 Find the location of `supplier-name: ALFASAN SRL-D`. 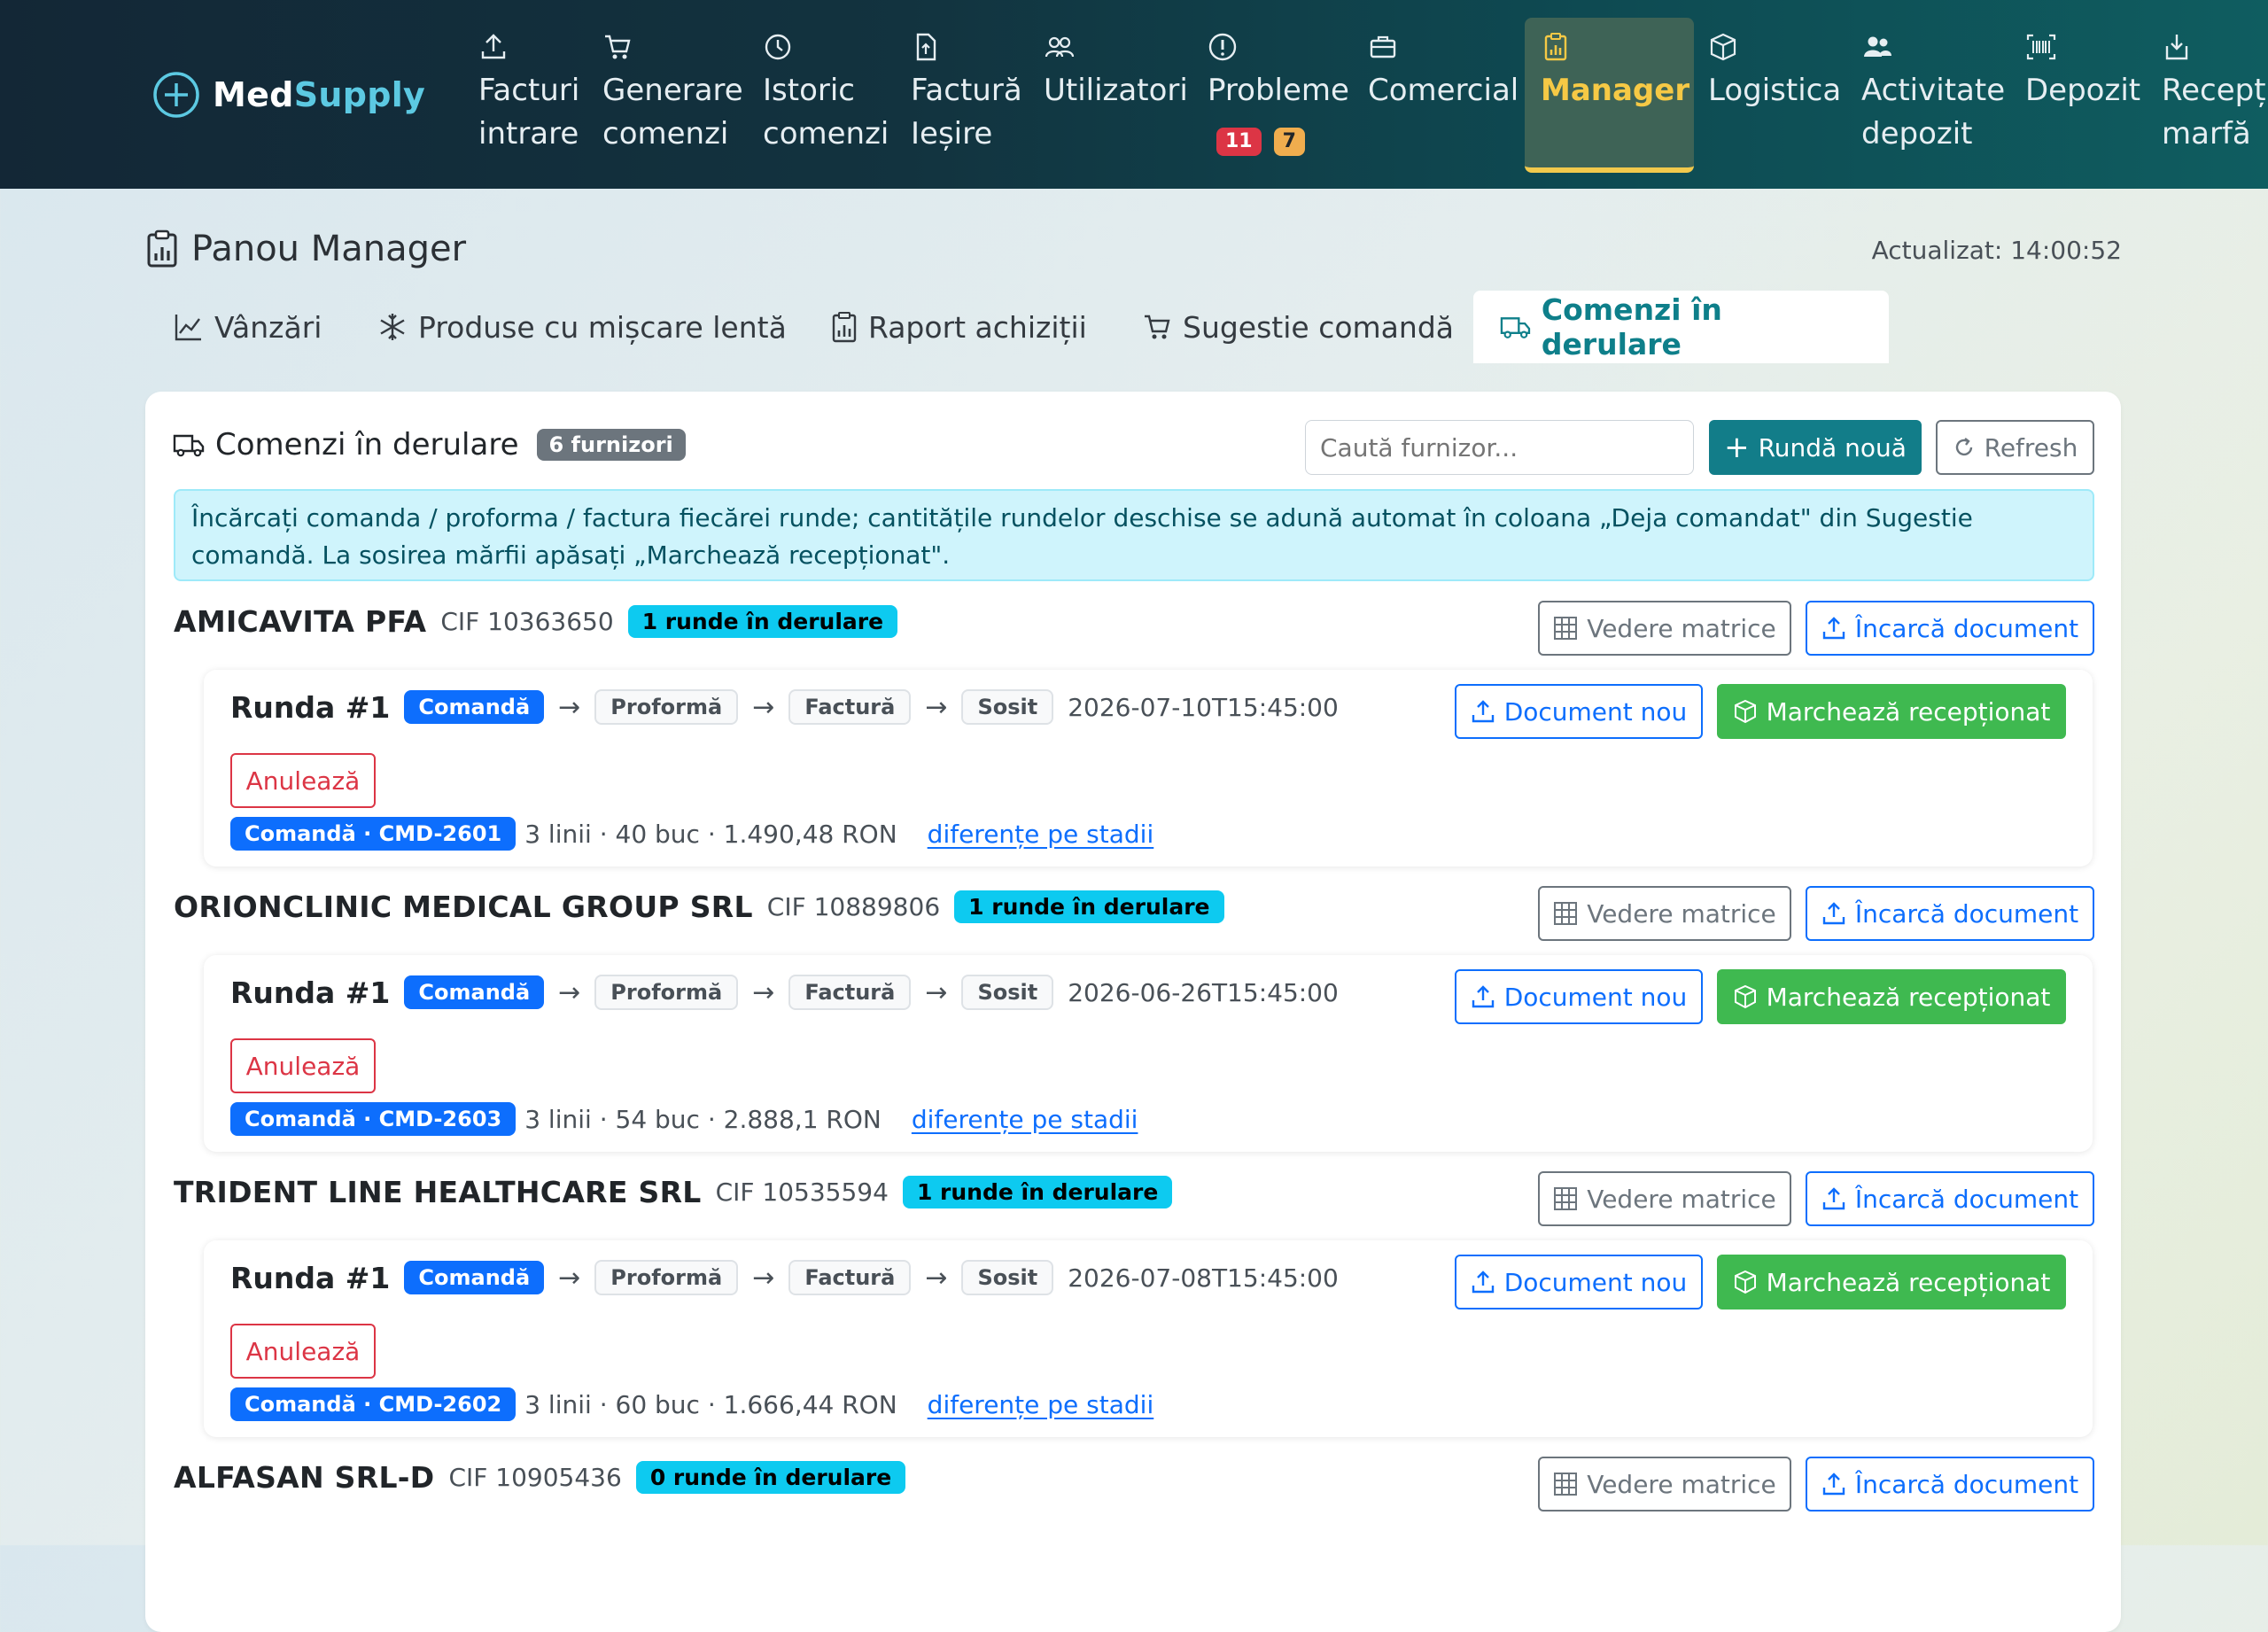

supplier-name: ALFASAN SRL-D is located at coordinates (304, 1477).